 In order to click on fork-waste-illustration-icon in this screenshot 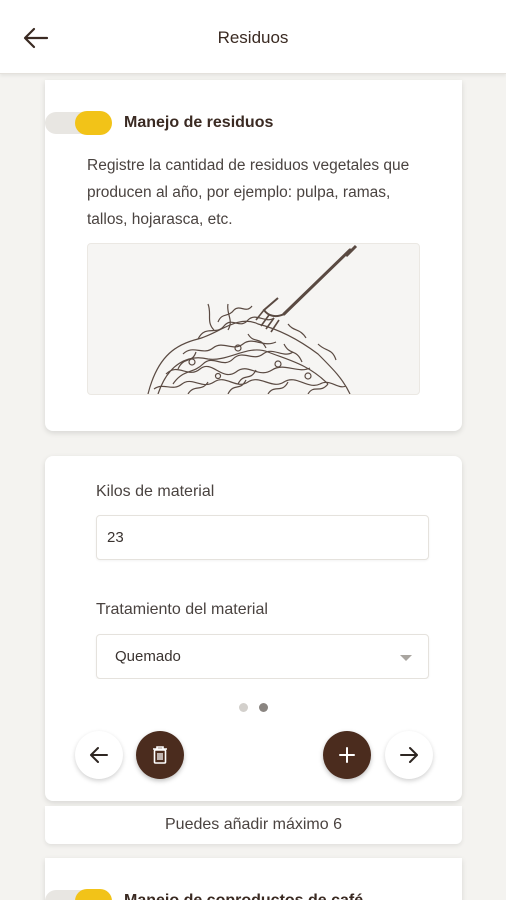, I will do `click(252, 319)`.